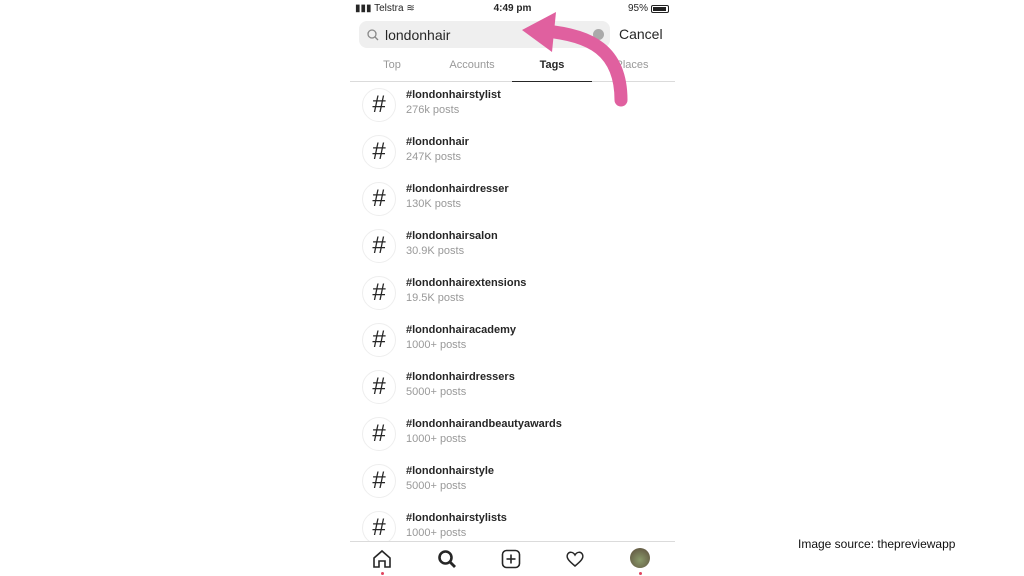 This screenshot has width=1024, height=576. Describe the element at coordinates (456, 518) in the screenshot. I see `hashtag-name: #londonhairstylists` at that location.